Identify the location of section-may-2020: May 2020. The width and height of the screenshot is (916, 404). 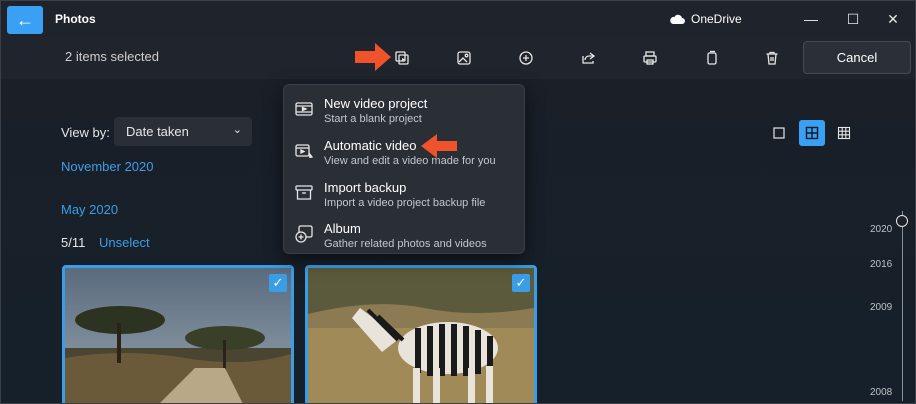
(89, 209).